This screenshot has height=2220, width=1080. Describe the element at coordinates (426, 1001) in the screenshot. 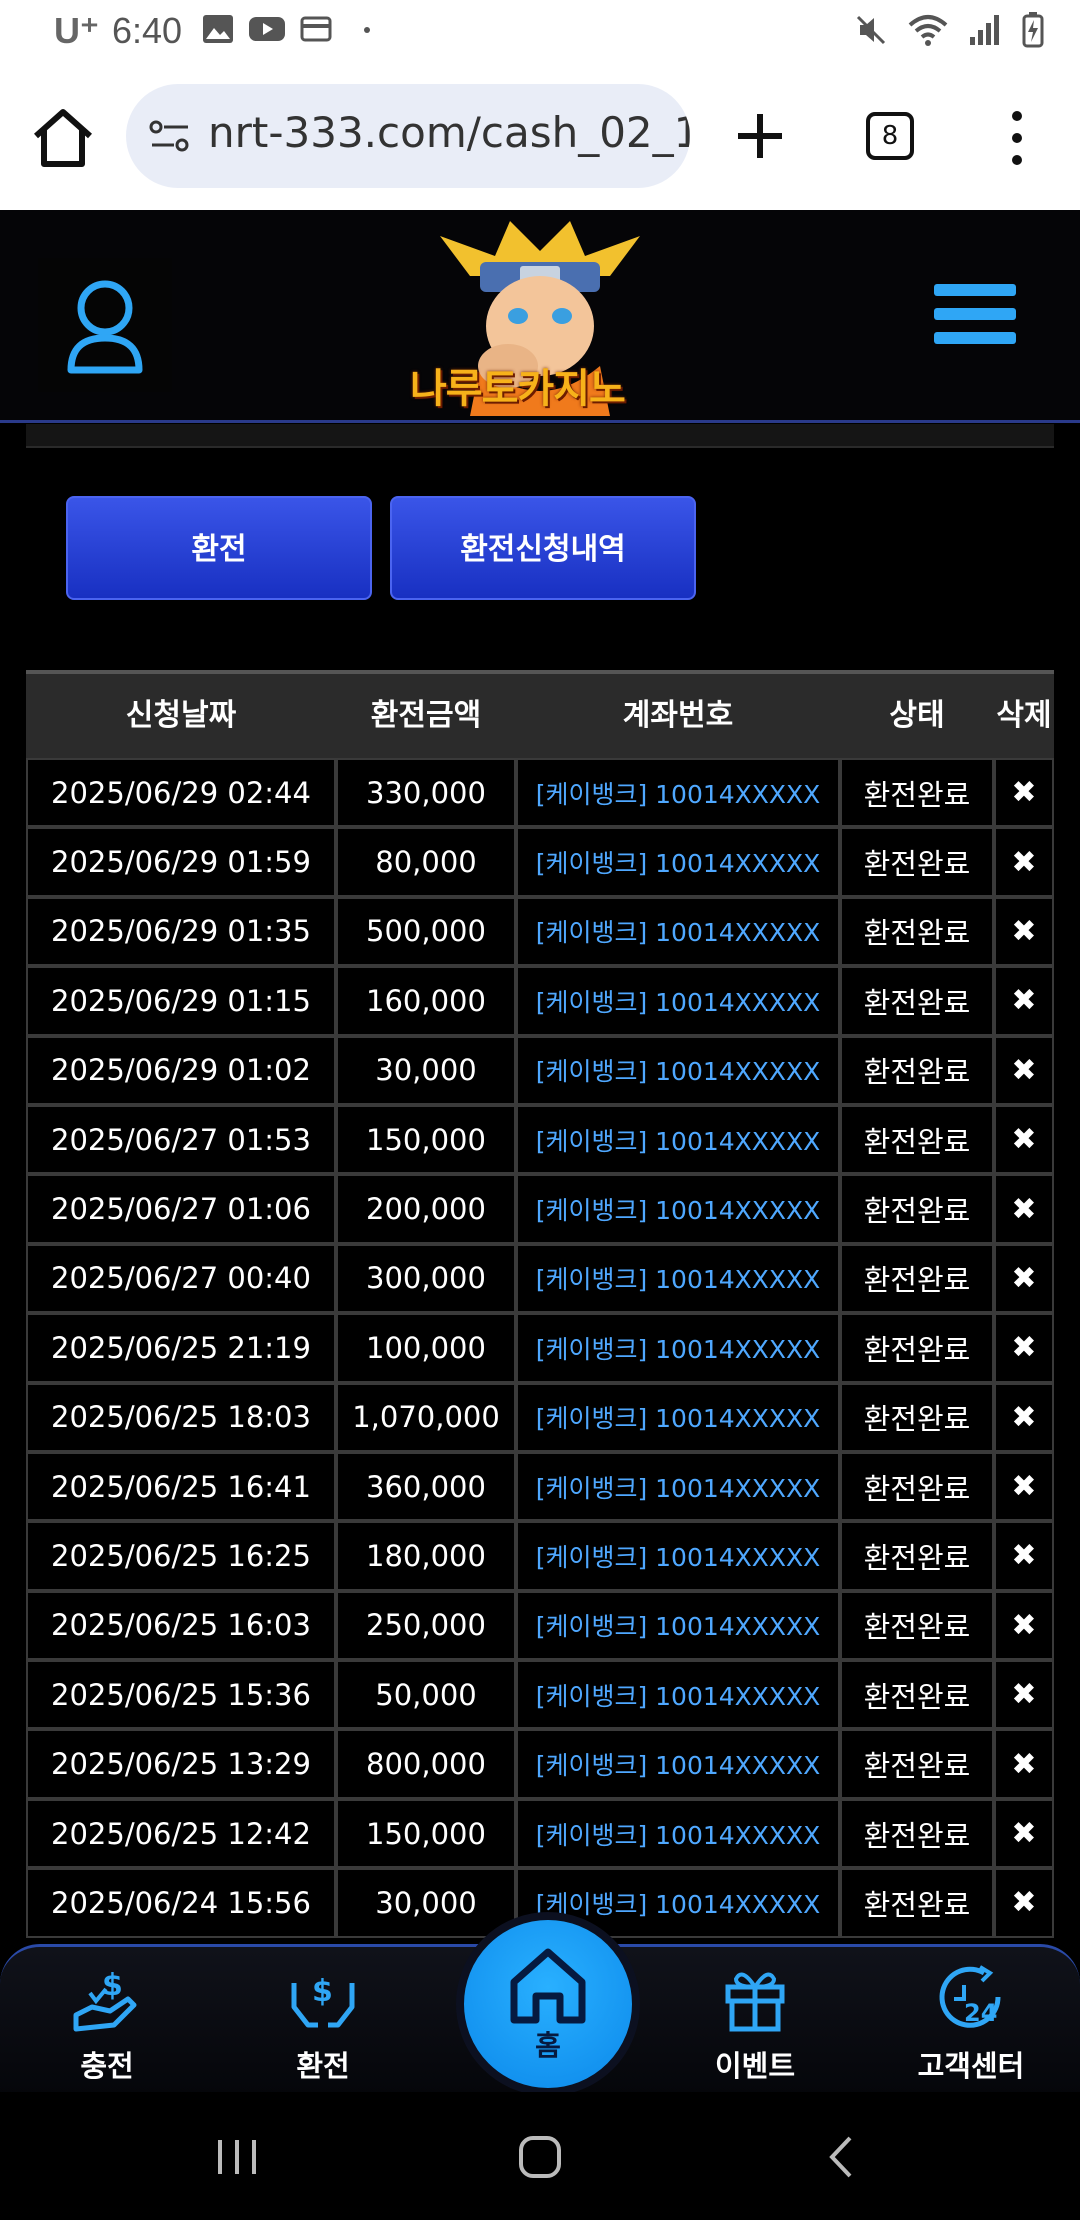

I see `cell-amount: 160,000` at that location.